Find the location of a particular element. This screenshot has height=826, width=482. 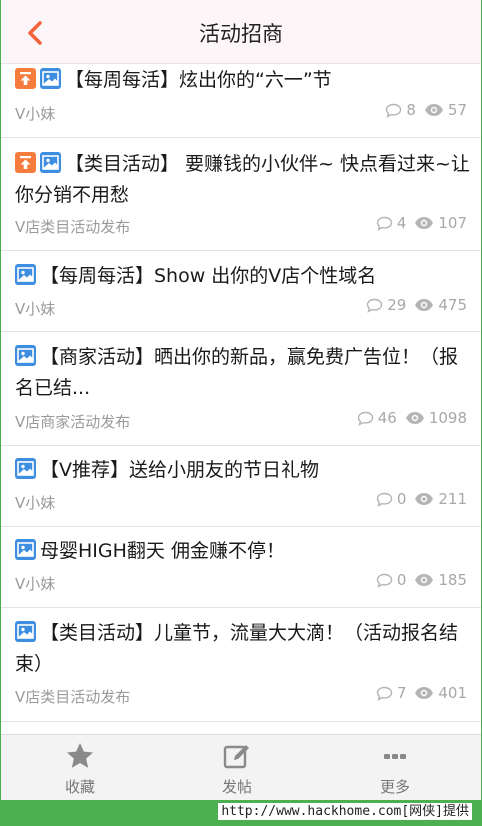

watermark-bar: http://www.hackhome.com[网侠]提供 is located at coordinates (241, 813).